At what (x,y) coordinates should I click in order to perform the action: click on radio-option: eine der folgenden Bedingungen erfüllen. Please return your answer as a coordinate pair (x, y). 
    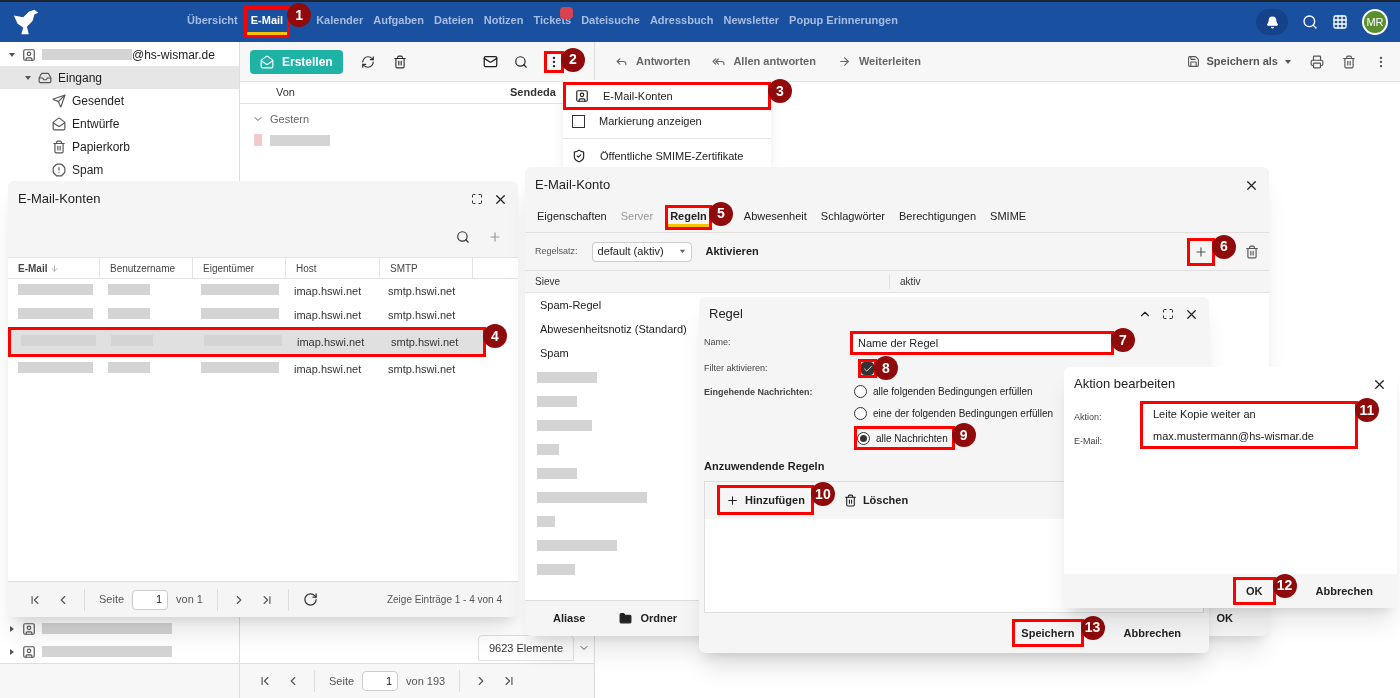
    Looking at the image, I should click on (956, 413).